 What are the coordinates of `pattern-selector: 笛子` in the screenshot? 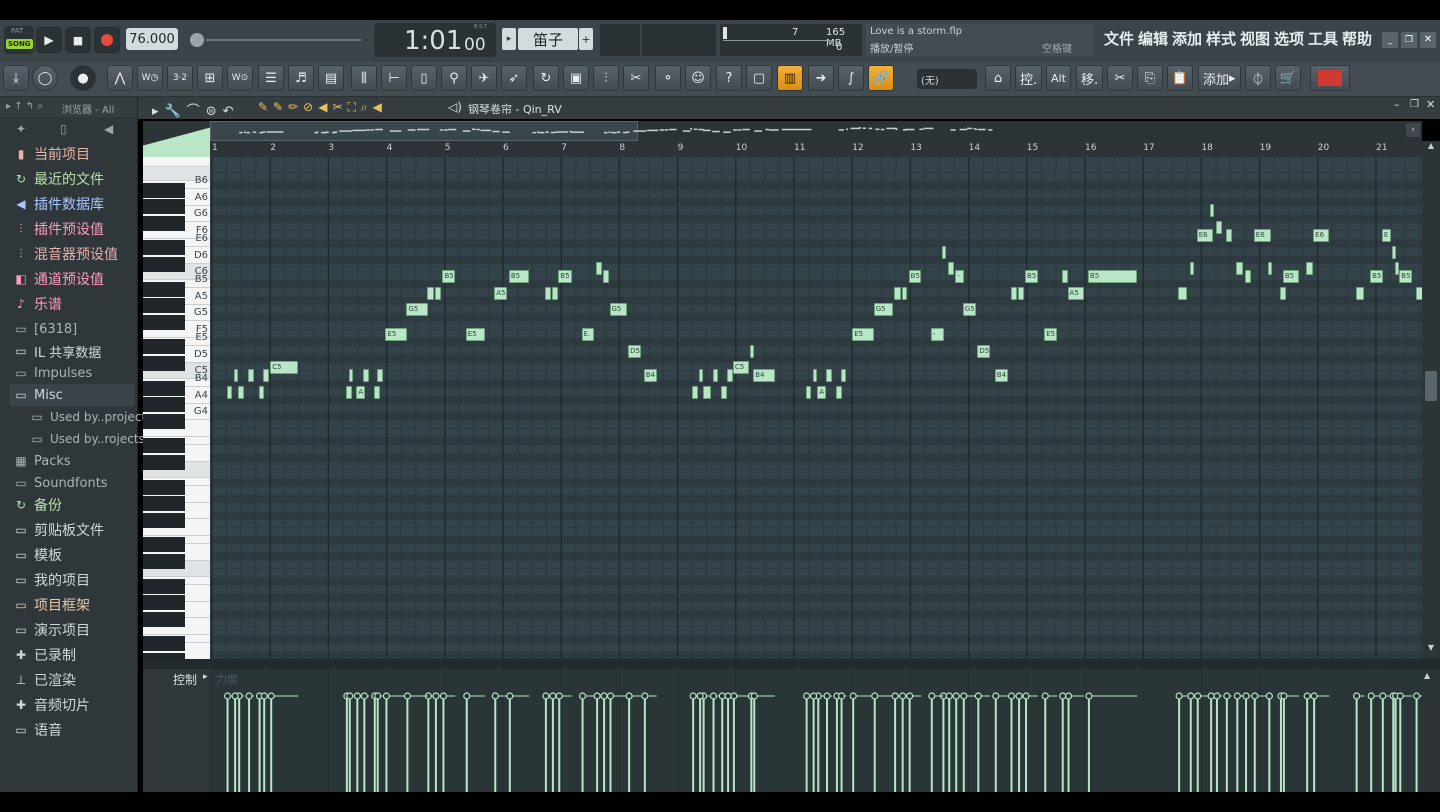 It's located at (548, 39).